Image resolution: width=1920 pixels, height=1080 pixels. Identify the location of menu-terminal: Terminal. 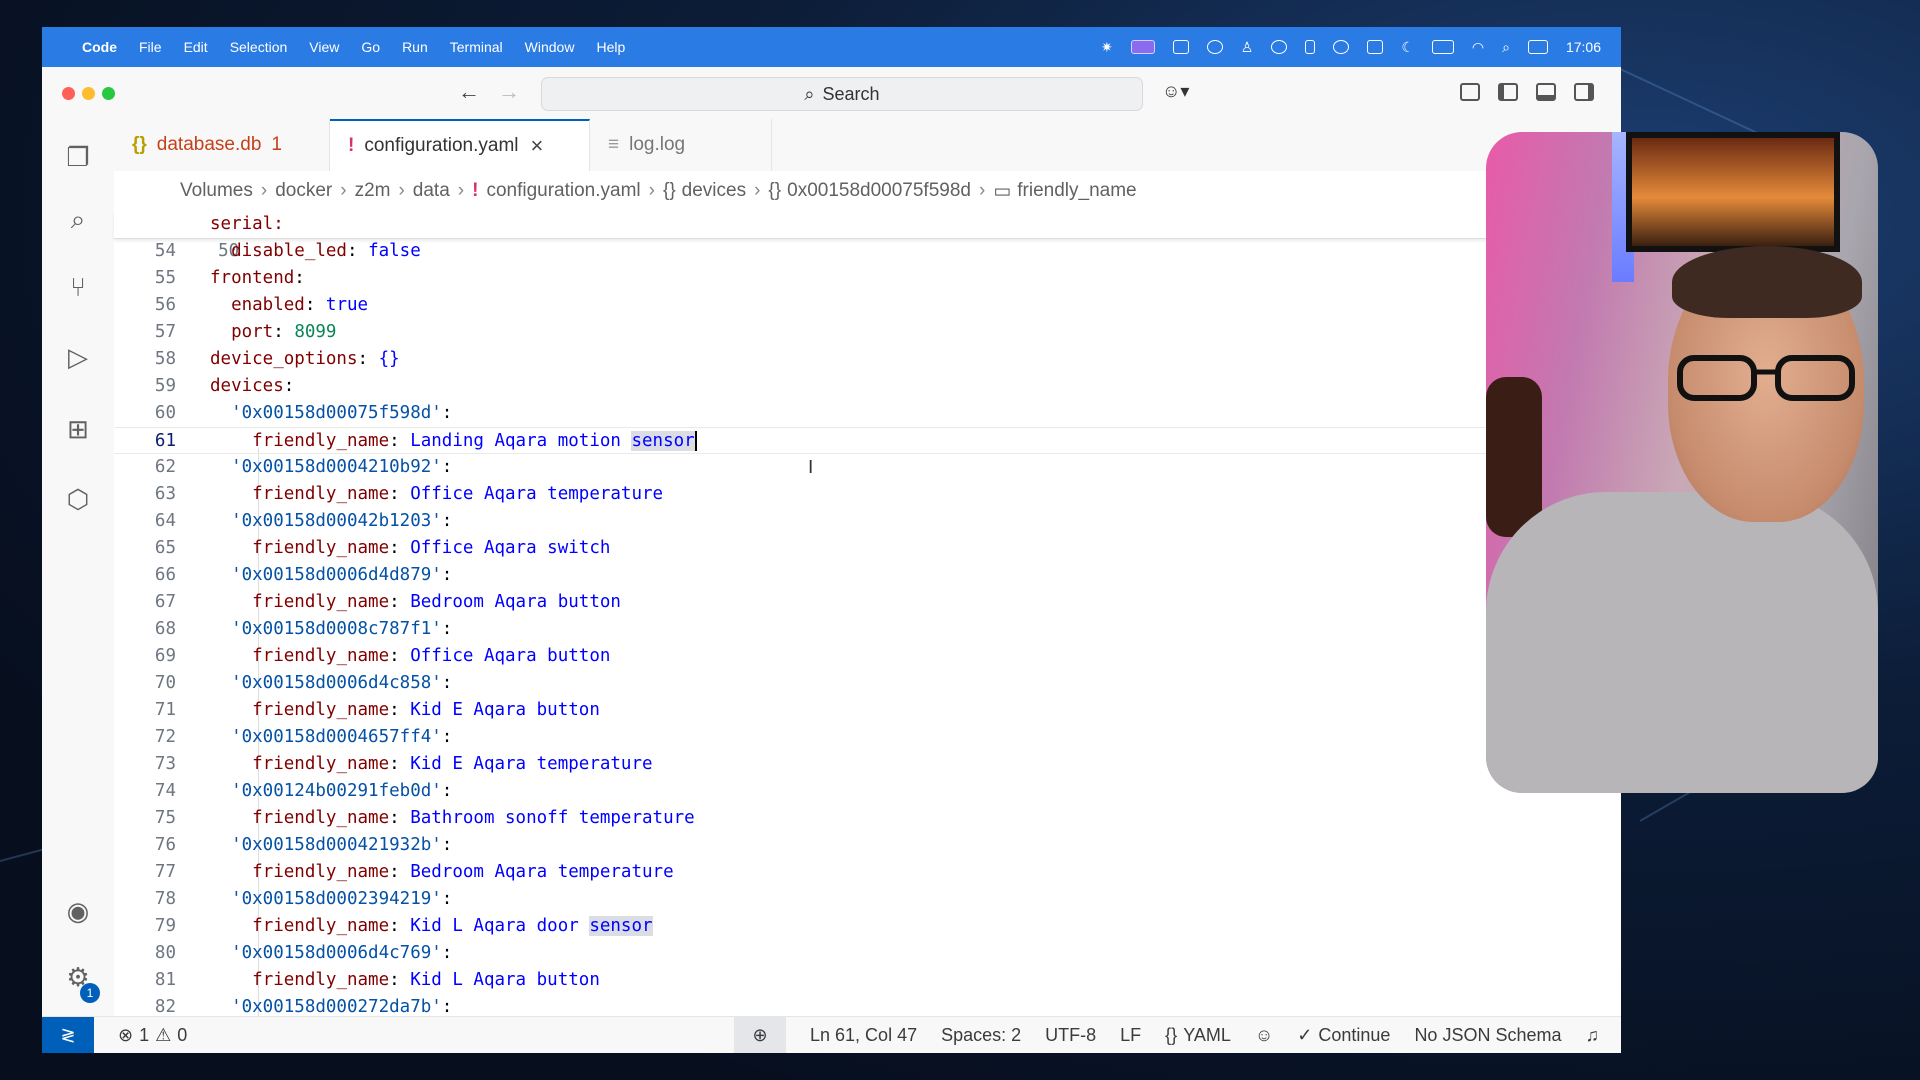
(476, 47).